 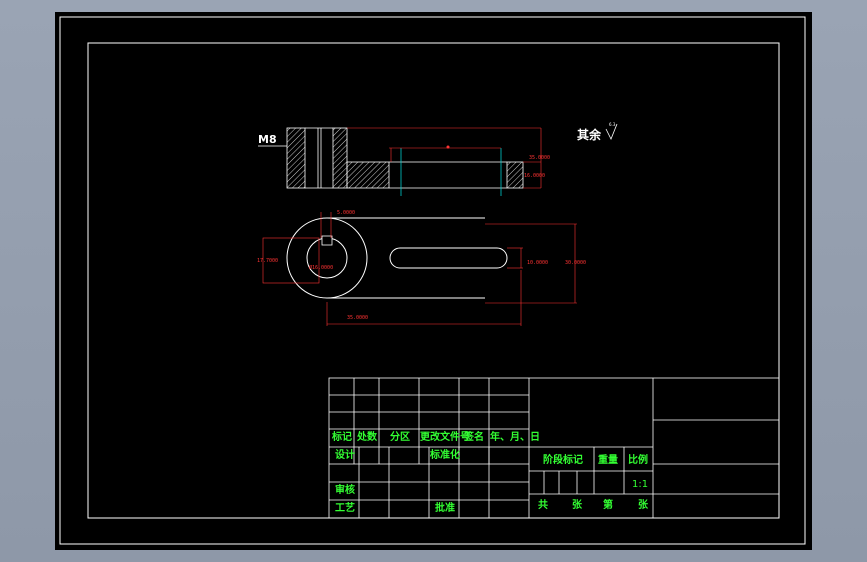 What do you see at coordinates (515, 175) in the screenshot?
I see `hatch-end` at bounding box center [515, 175].